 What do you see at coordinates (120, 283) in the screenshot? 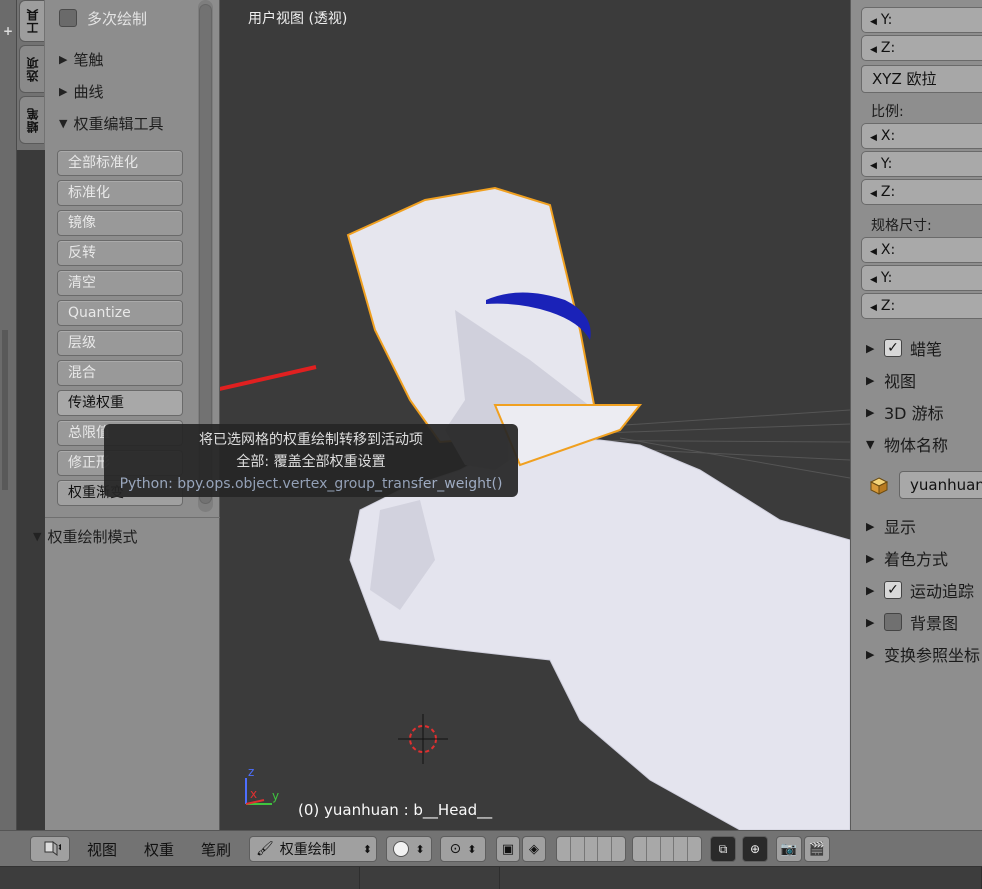
I see `clean-button: 清空` at bounding box center [120, 283].